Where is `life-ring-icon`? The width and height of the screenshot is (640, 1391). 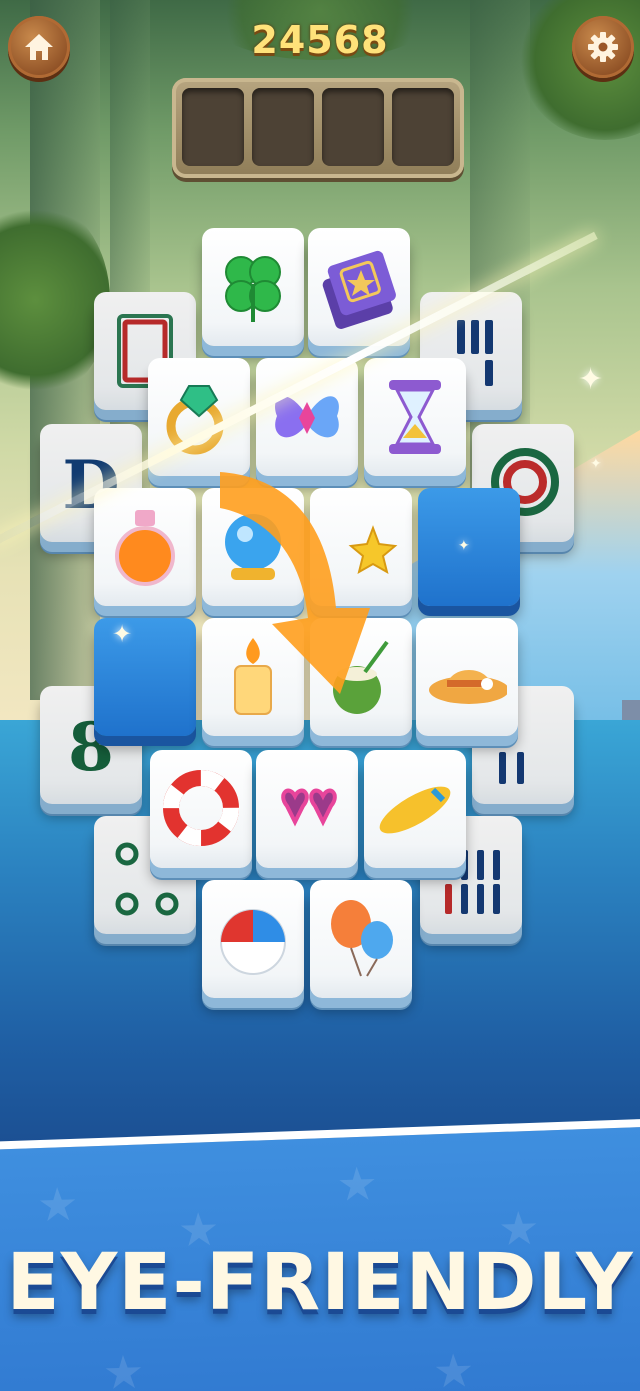
life-ring-icon is located at coordinates (201, 808).